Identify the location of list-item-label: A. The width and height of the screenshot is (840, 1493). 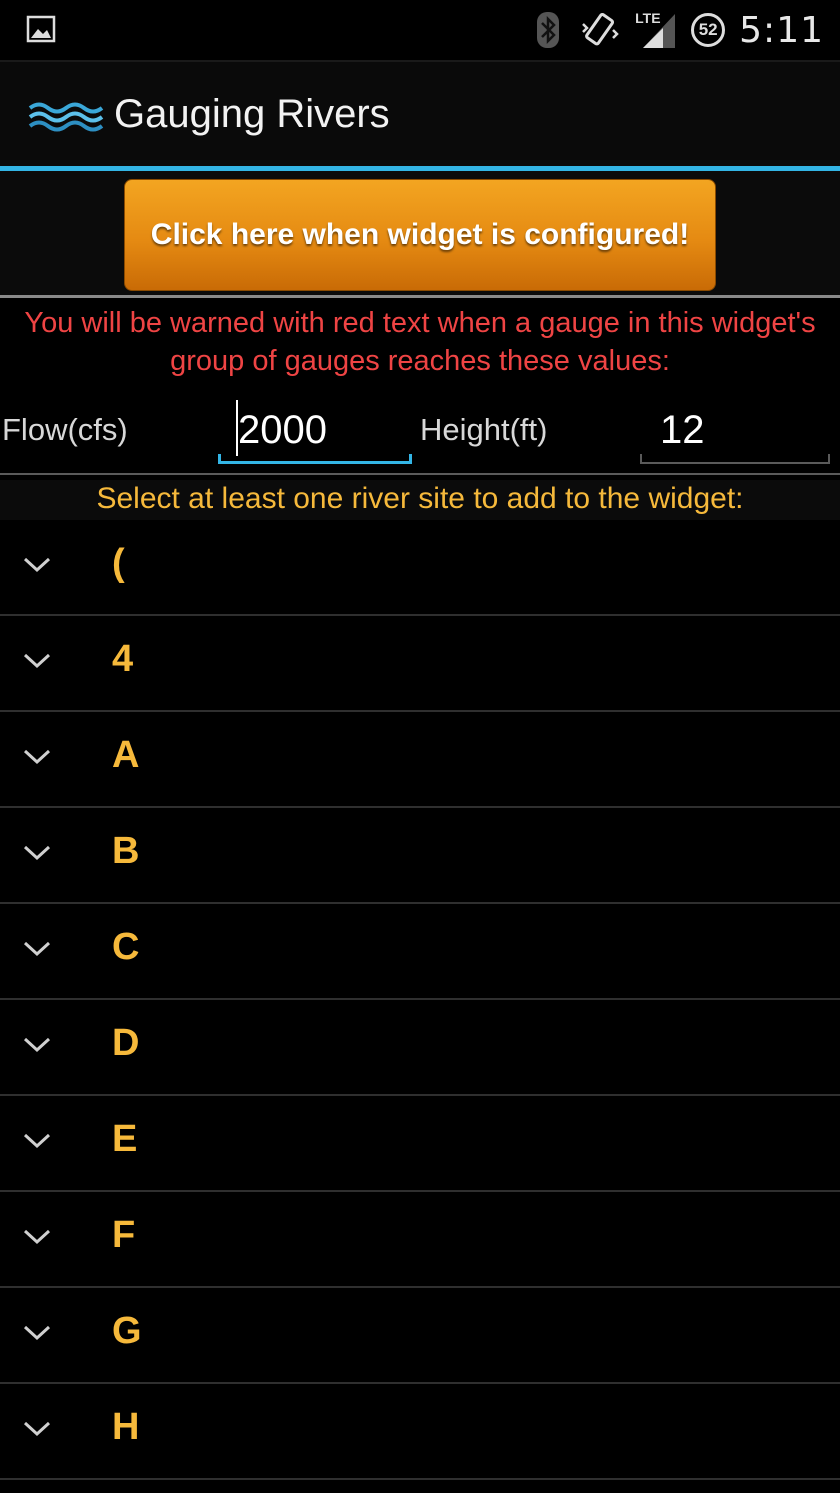
(126, 755).